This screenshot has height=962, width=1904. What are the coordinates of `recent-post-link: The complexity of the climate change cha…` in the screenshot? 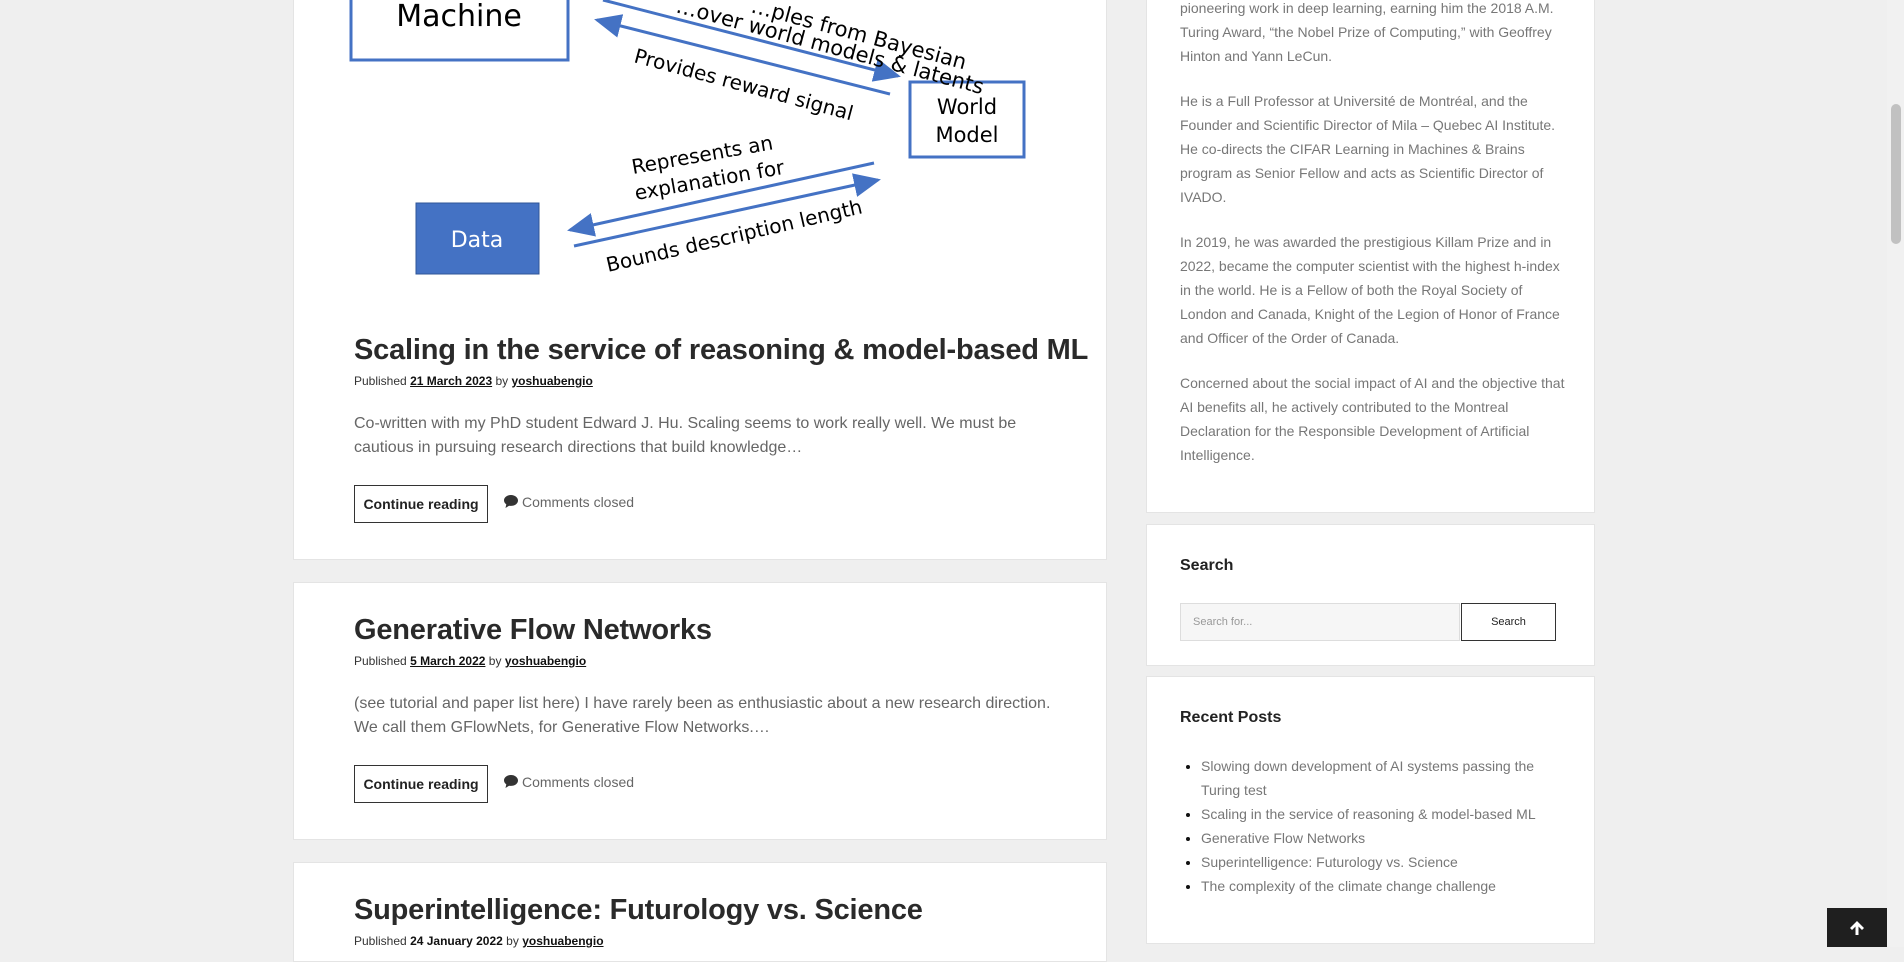 It's located at (1348, 886).